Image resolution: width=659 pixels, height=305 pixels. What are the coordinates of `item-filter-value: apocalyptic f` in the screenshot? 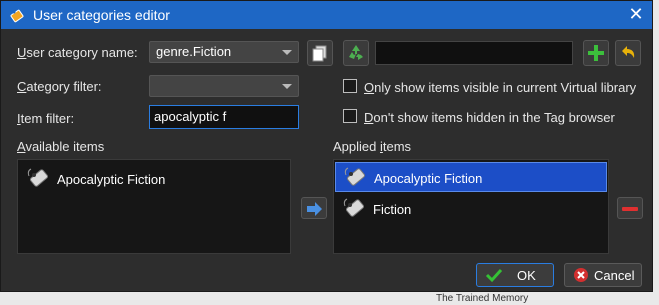 It's located at (190, 116).